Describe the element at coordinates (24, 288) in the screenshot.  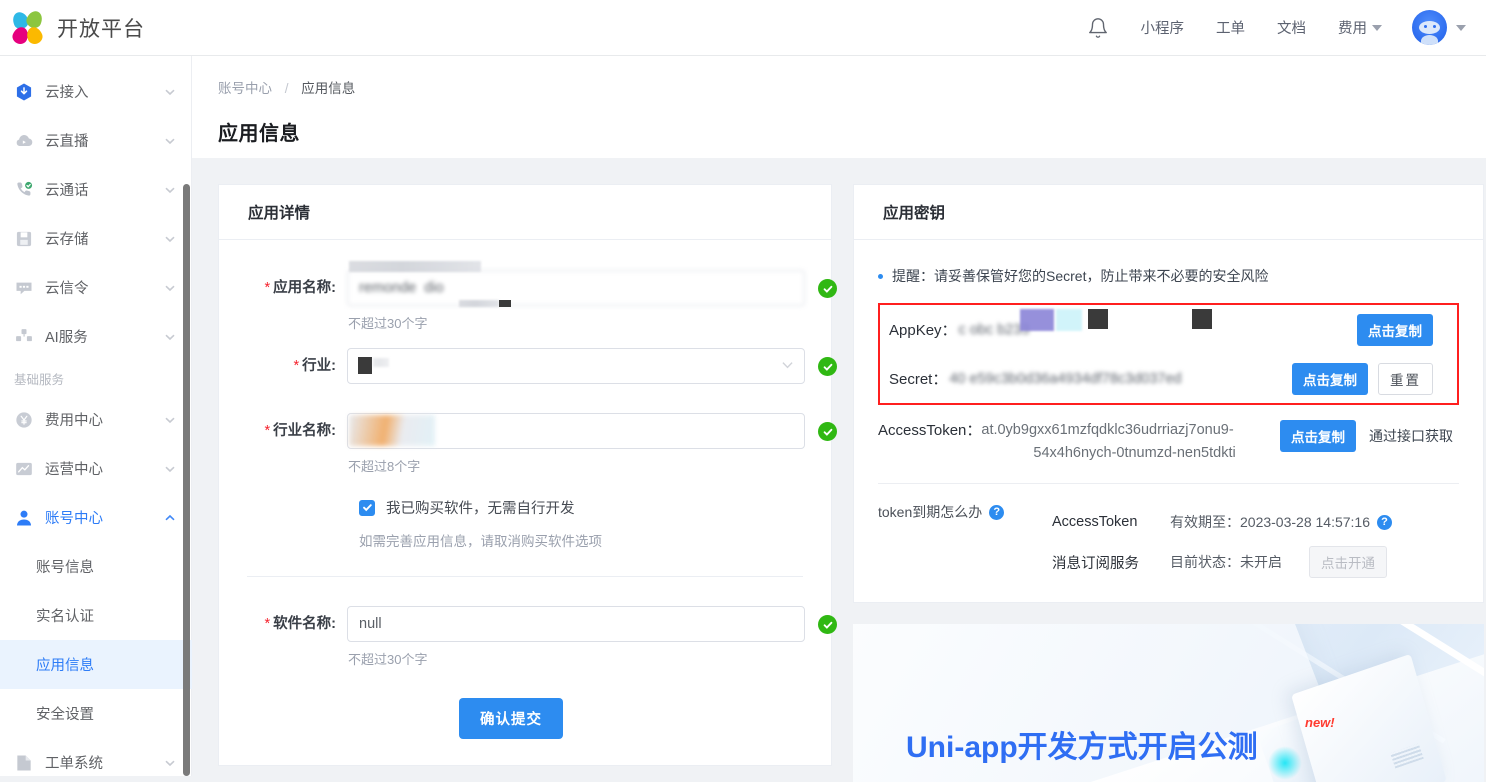
I see `cloud-signal-icon` at that location.